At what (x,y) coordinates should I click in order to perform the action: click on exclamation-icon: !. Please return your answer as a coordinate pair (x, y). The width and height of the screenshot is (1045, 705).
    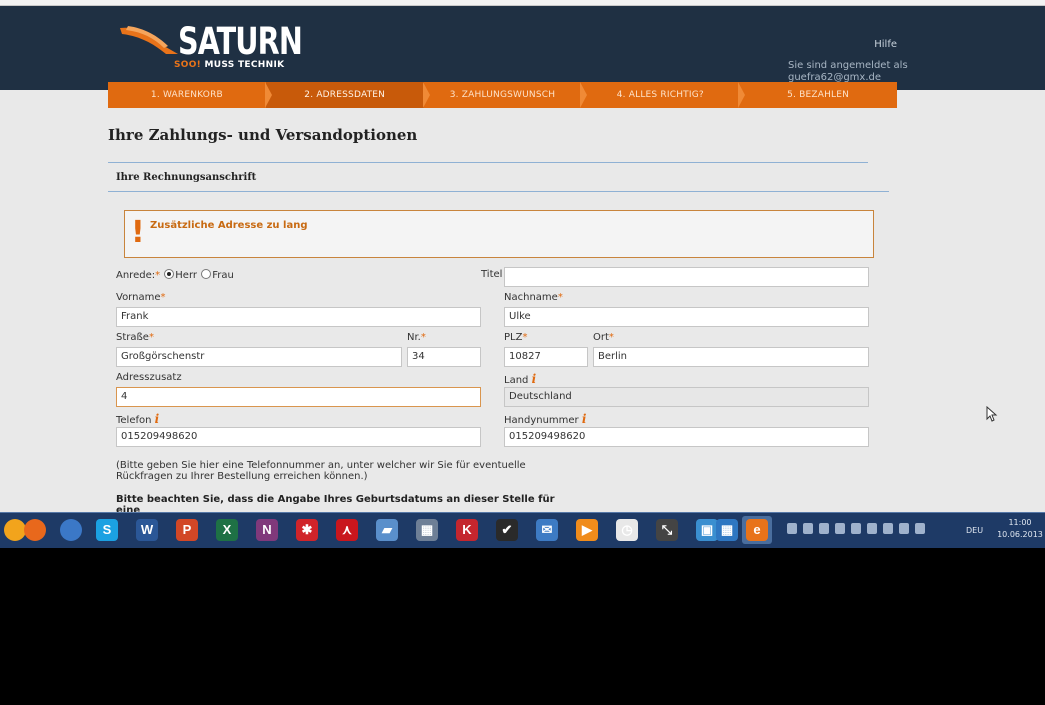
    Looking at the image, I should click on (138, 232).